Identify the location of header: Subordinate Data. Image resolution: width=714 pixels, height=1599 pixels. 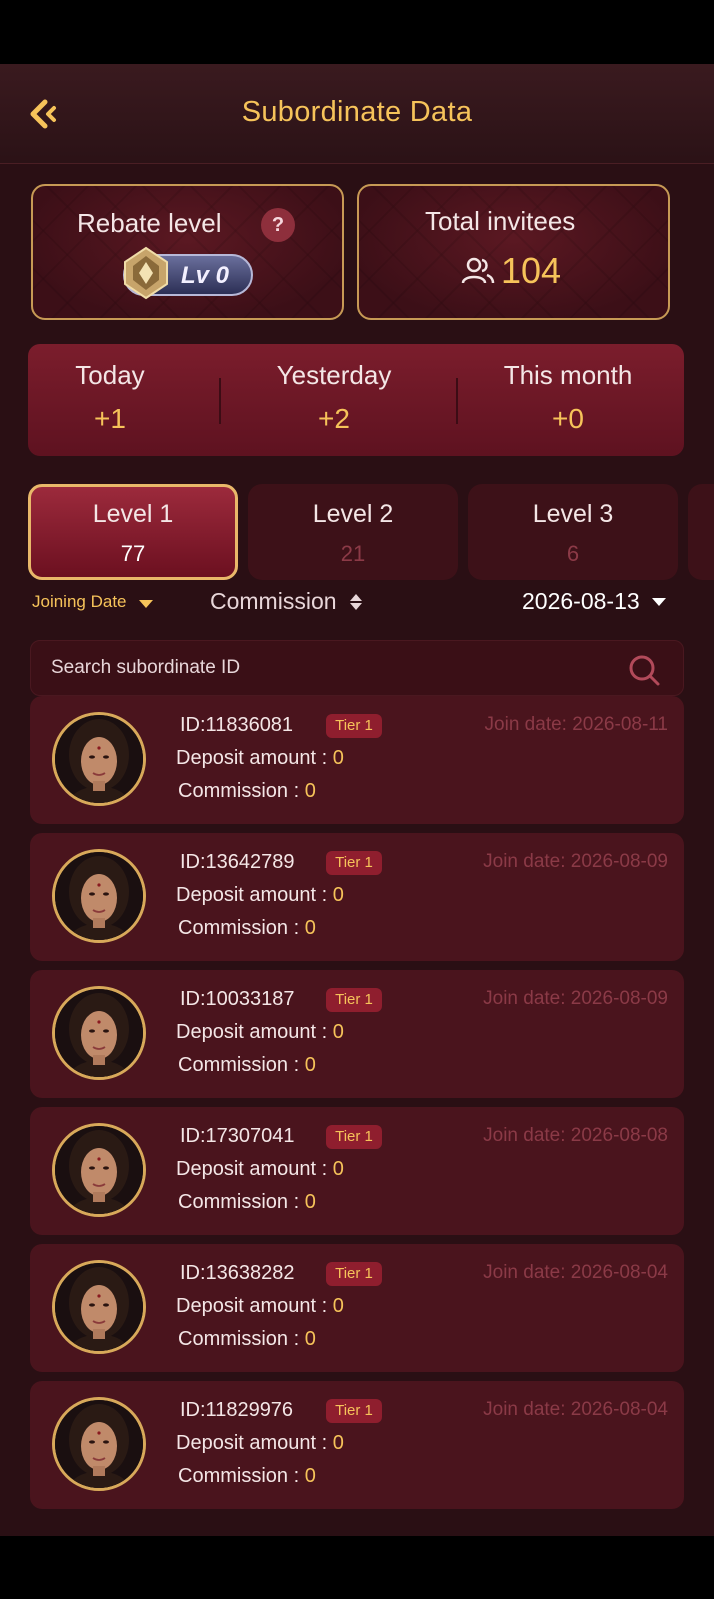
(357, 114).